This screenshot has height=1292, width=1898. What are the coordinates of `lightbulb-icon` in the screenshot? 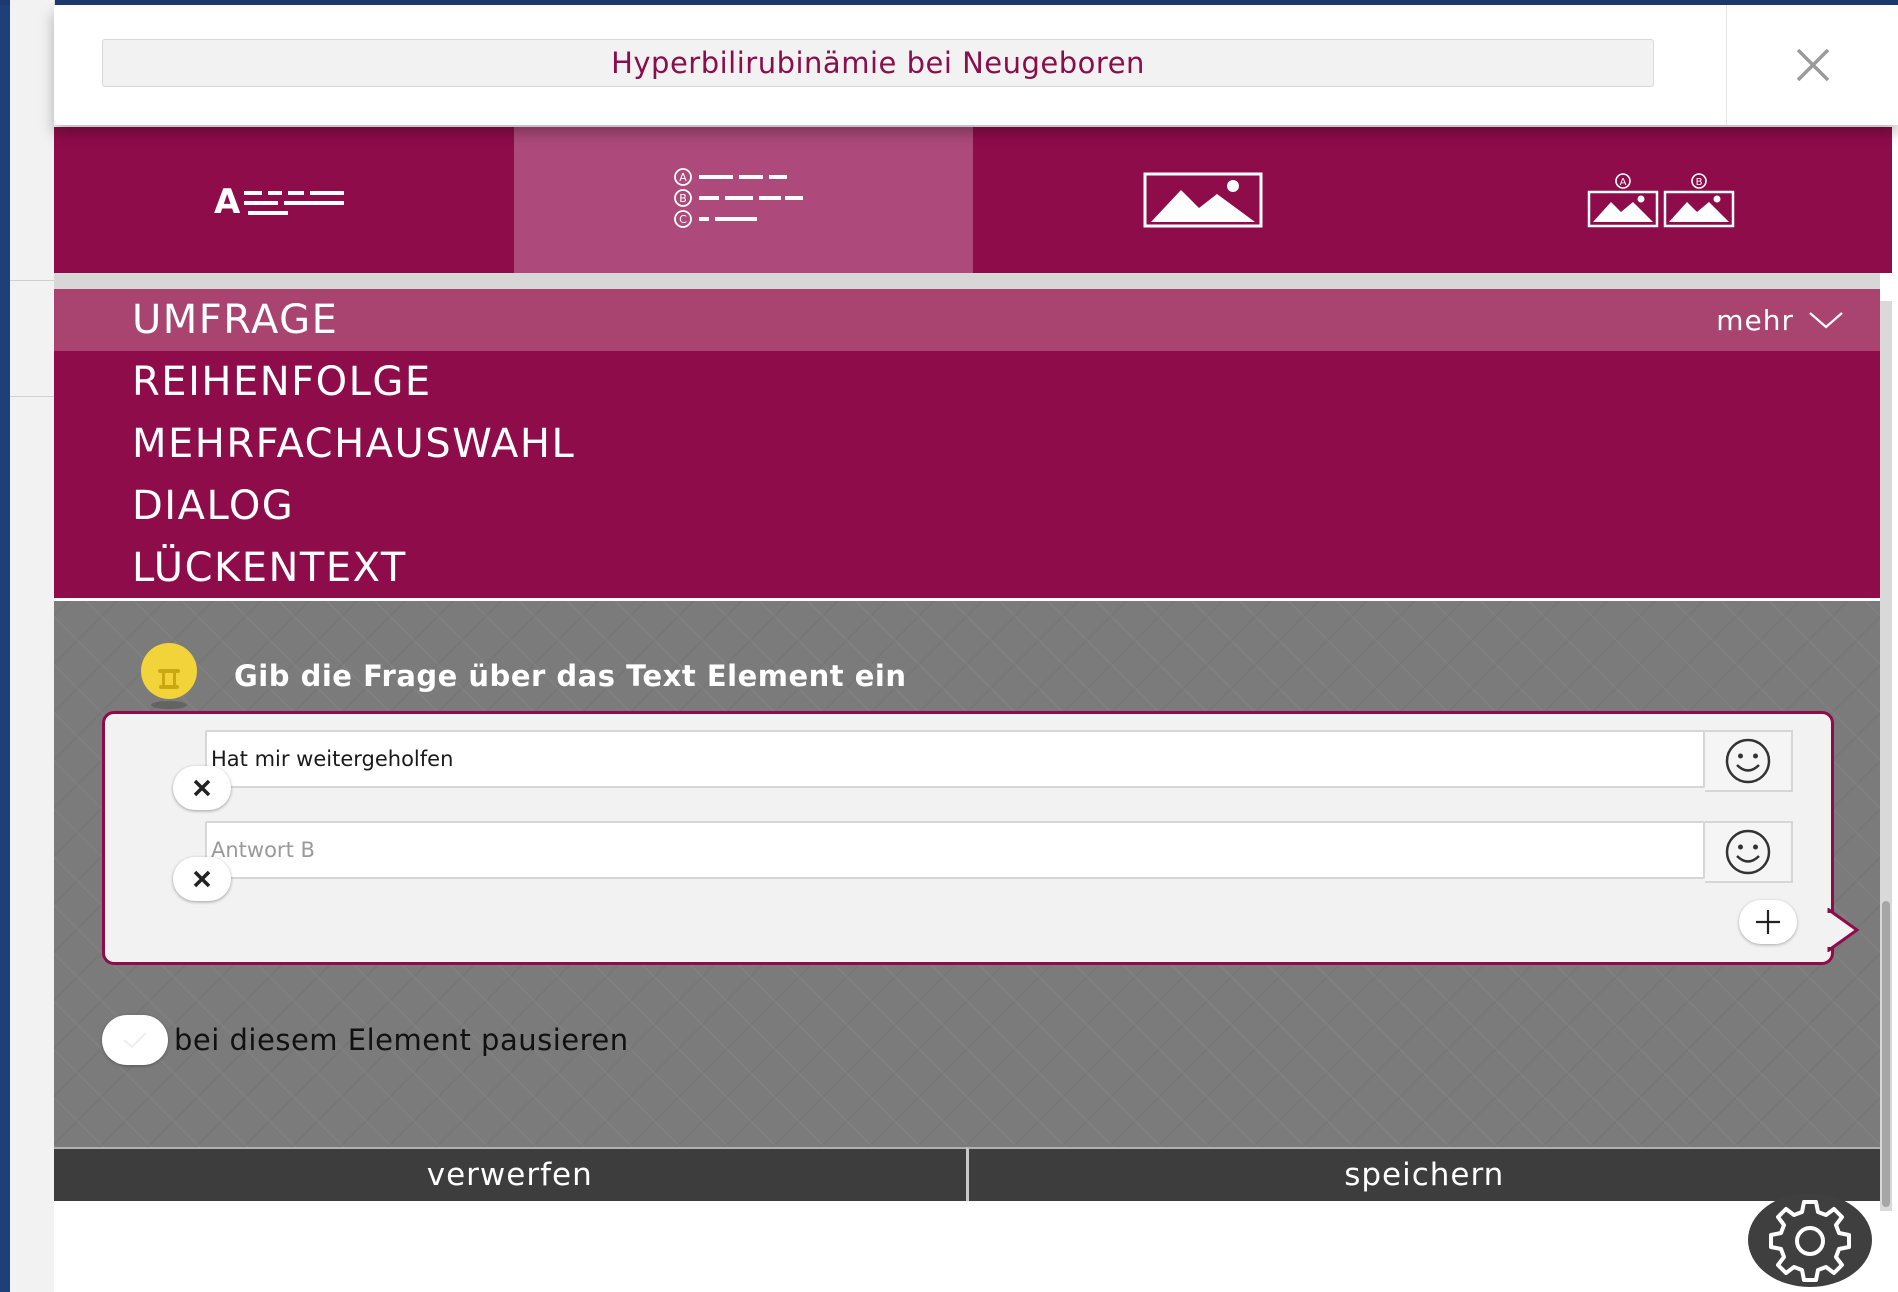 It's located at (169, 676).